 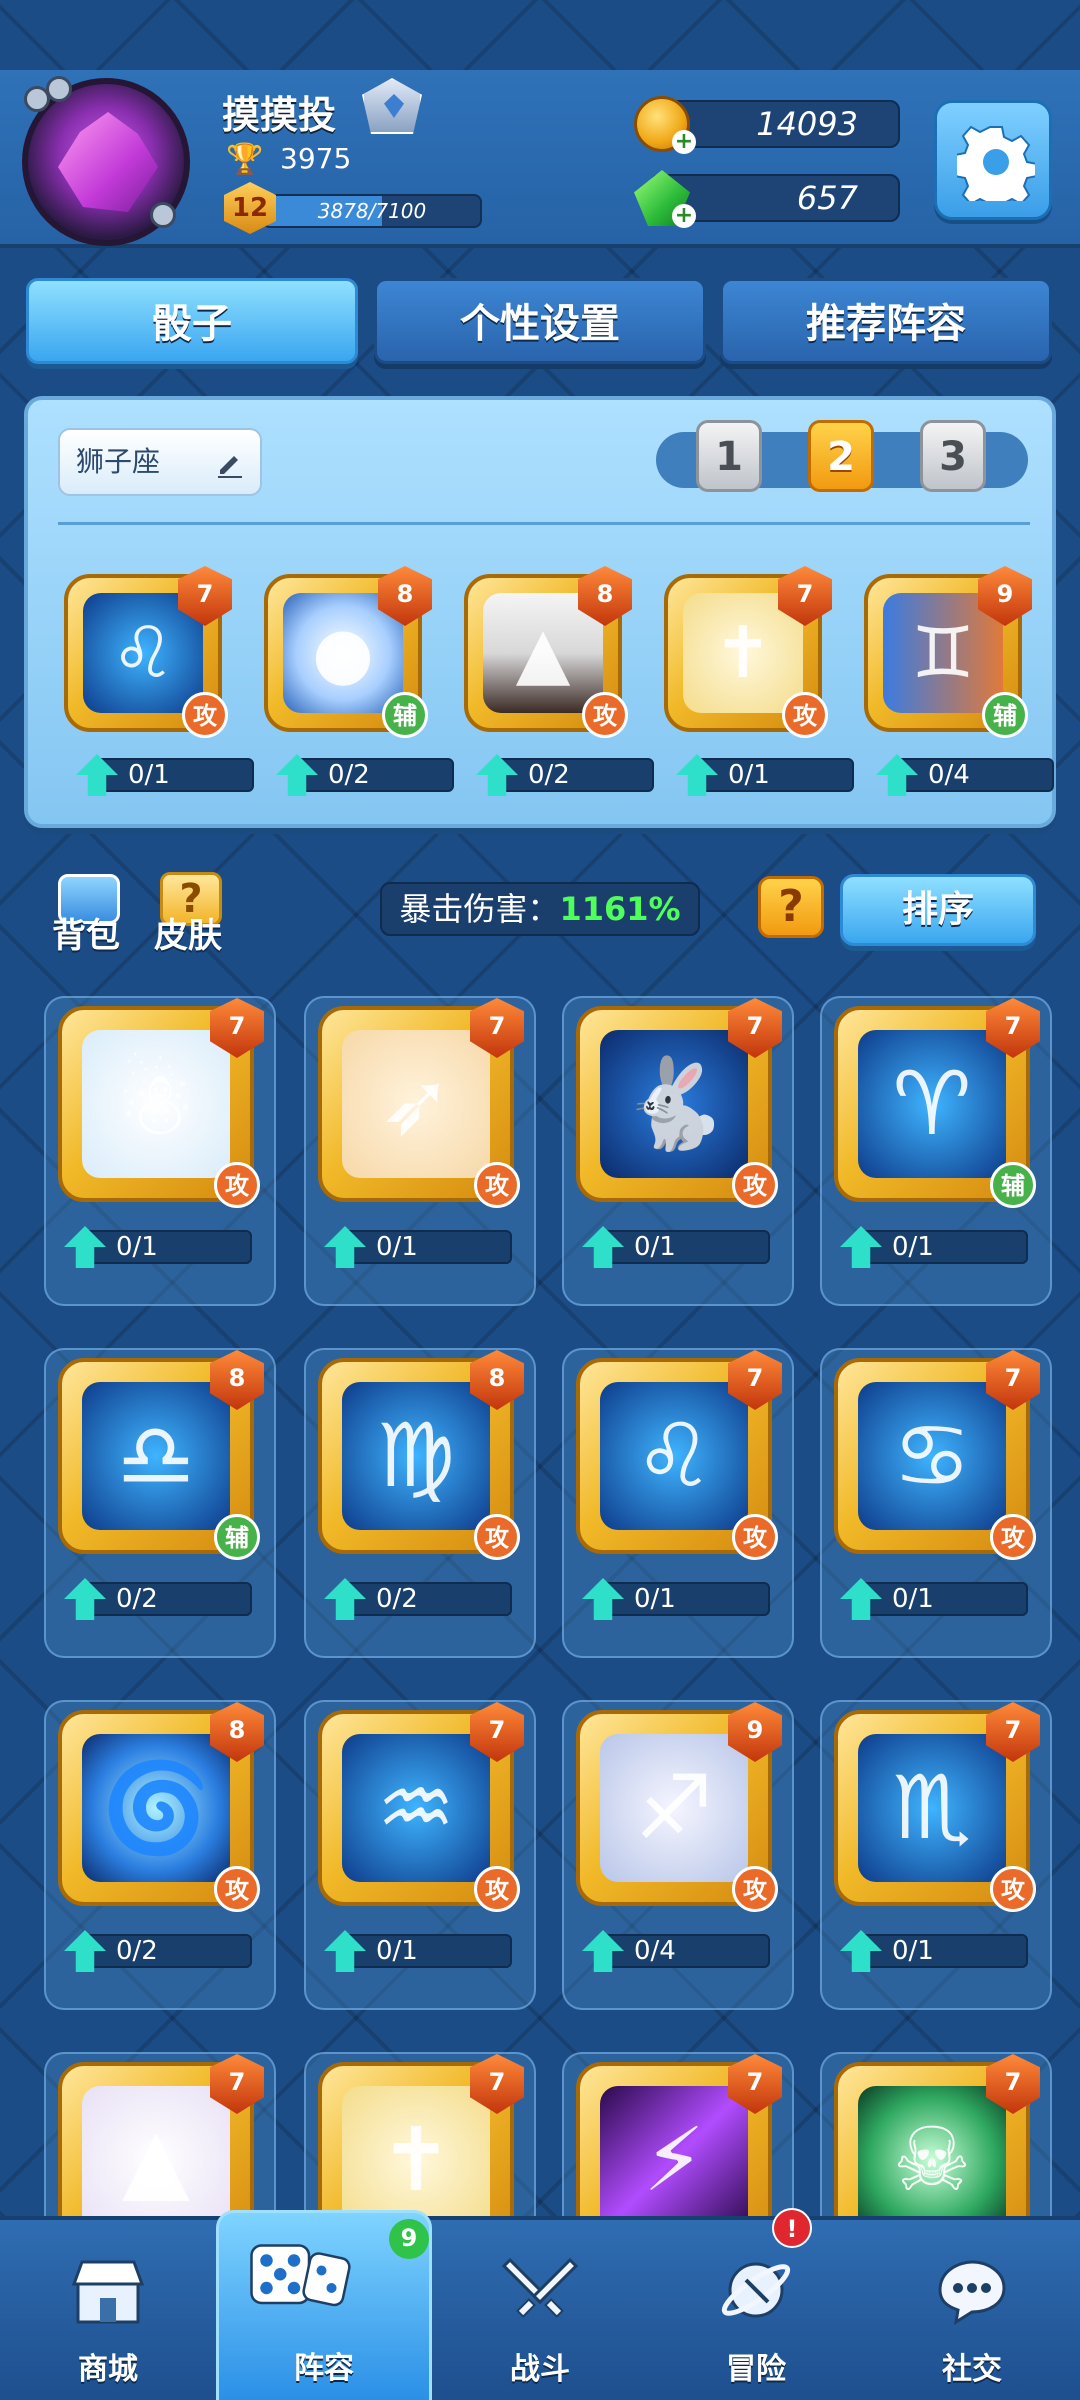 I want to click on gem-amount: 657, so click(x=827, y=198).